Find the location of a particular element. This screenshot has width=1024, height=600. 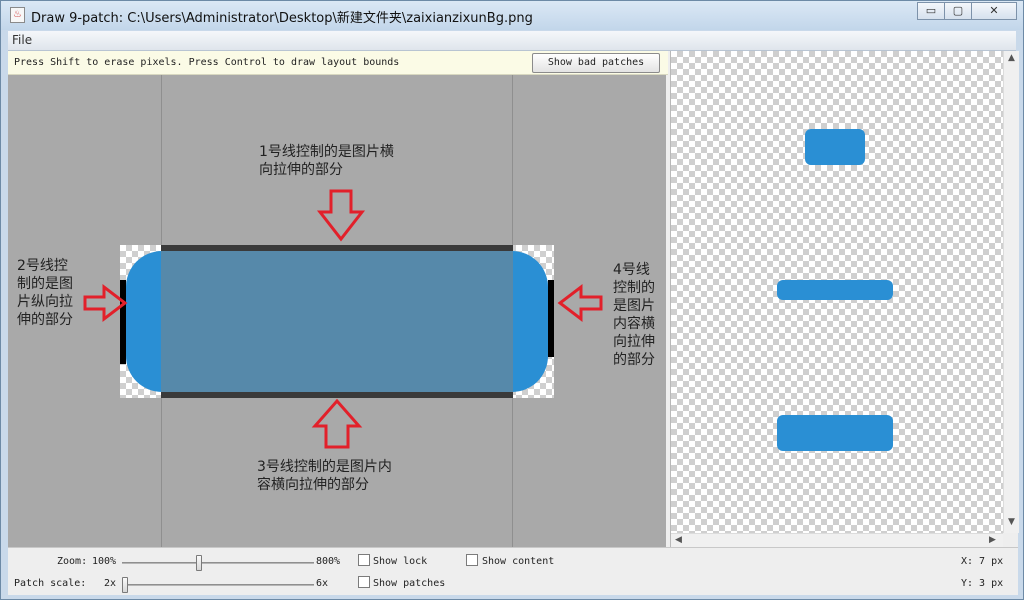

preview-small is located at coordinates (835, 147).